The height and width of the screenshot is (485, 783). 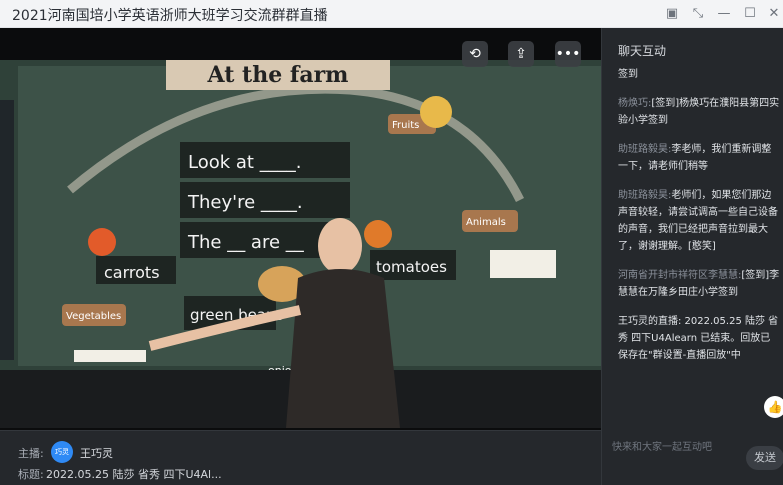 What do you see at coordinates (642, 51) in the screenshot?
I see `chat-header: 聊天互动` at bounding box center [642, 51].